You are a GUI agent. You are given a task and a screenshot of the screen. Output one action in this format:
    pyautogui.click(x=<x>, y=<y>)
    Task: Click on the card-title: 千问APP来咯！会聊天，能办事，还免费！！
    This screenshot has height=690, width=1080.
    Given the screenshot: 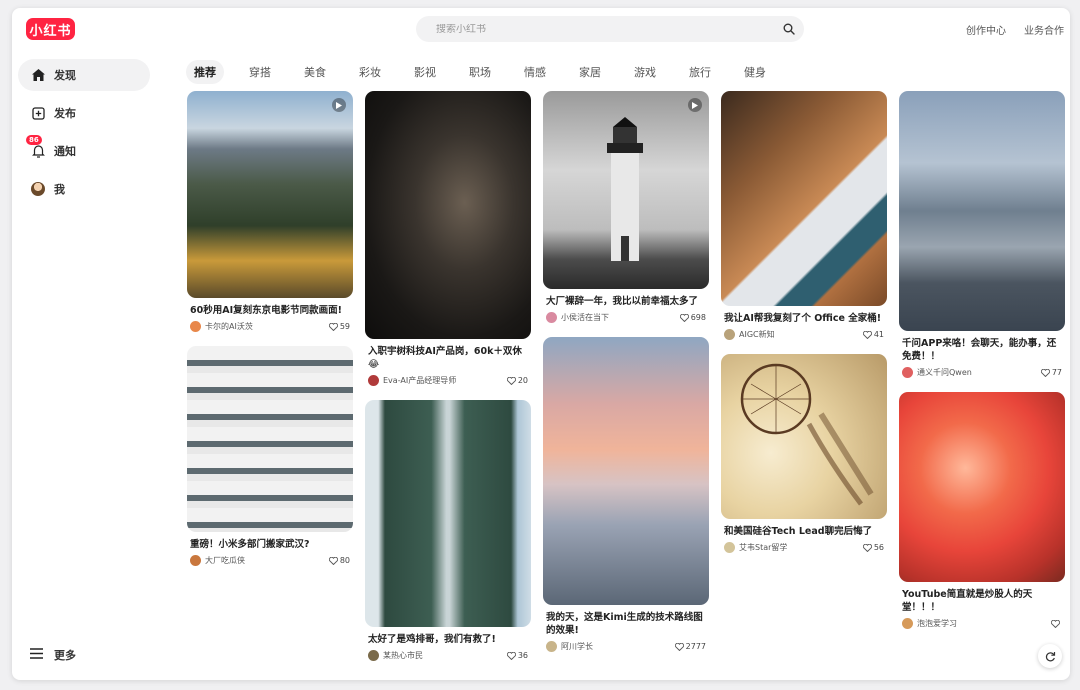 What is the action you would take?
    pyautogui.click(x=982, y=350)
    